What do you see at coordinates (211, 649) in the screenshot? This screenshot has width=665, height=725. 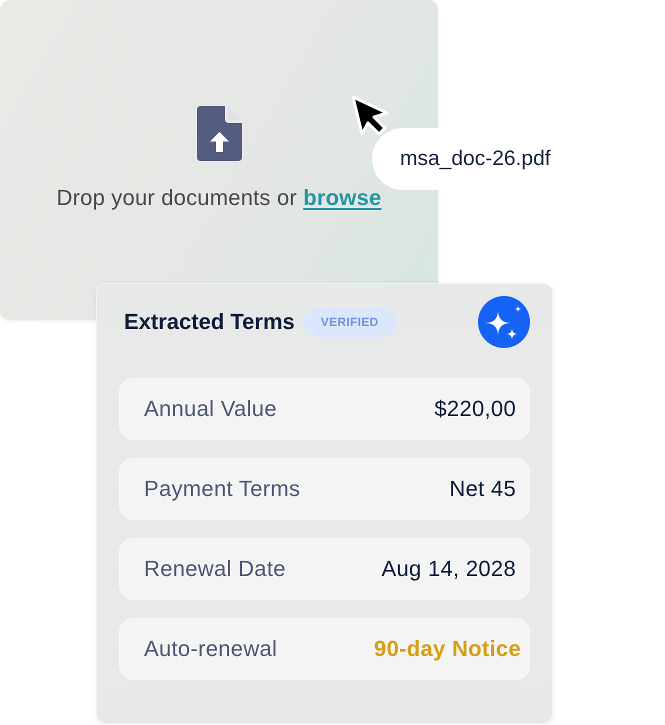 I see `term-label: Auto-renewal` at bounding box center [211, 649].